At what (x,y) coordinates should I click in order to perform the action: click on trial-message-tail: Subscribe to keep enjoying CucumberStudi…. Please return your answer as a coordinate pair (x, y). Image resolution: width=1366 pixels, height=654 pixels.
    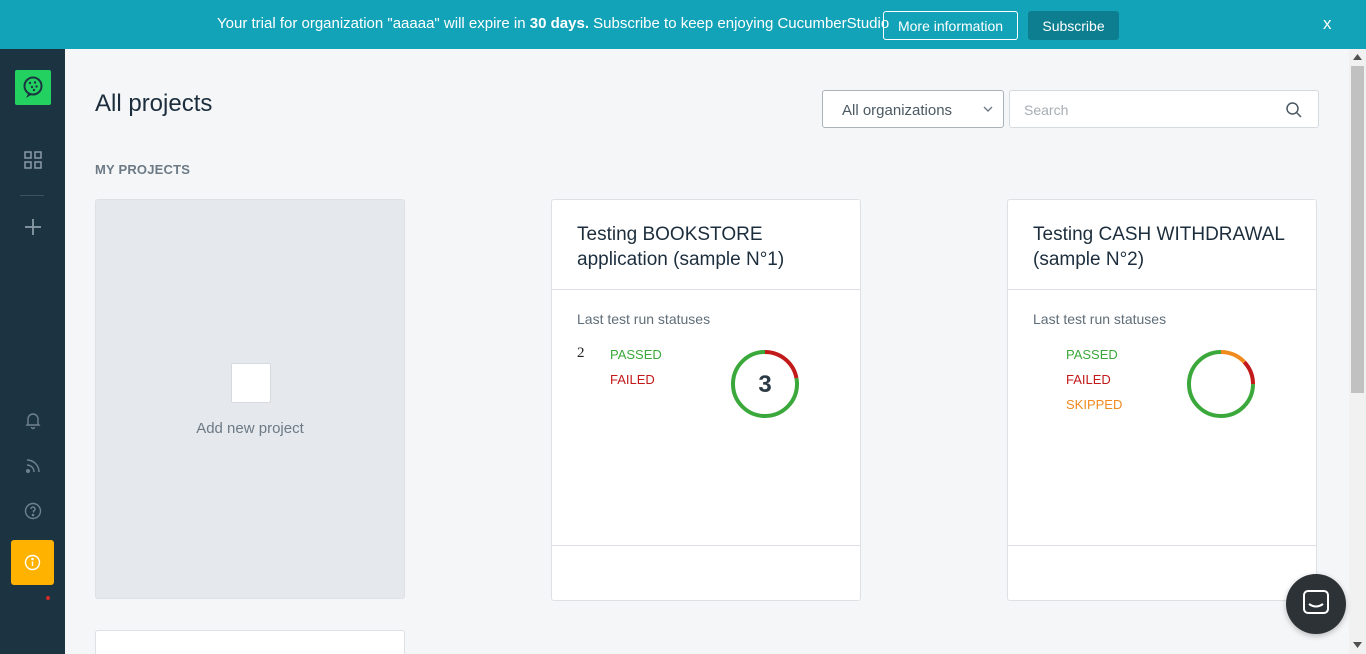
    Looking at the image, I should click on (739, 23).